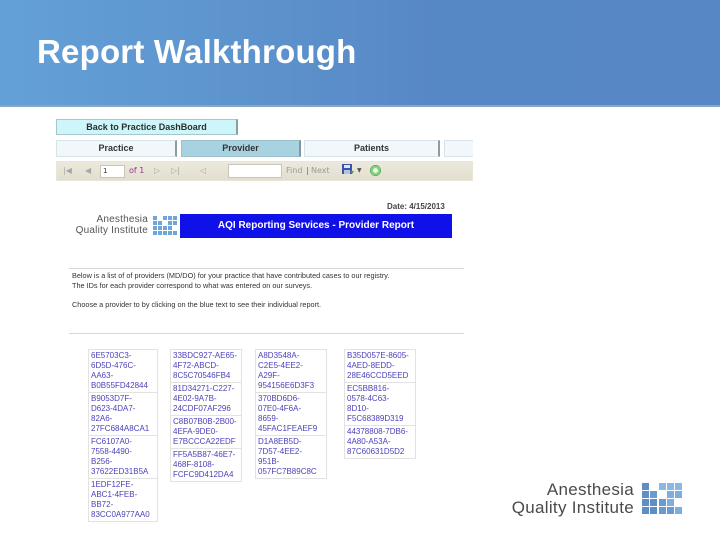 The width and height of the screenshot is (720, 540). What do you see at coordinates (268, 461) in the screenshot?
I see `provider-id-link: 951B-` at bounding box center [268, 461].